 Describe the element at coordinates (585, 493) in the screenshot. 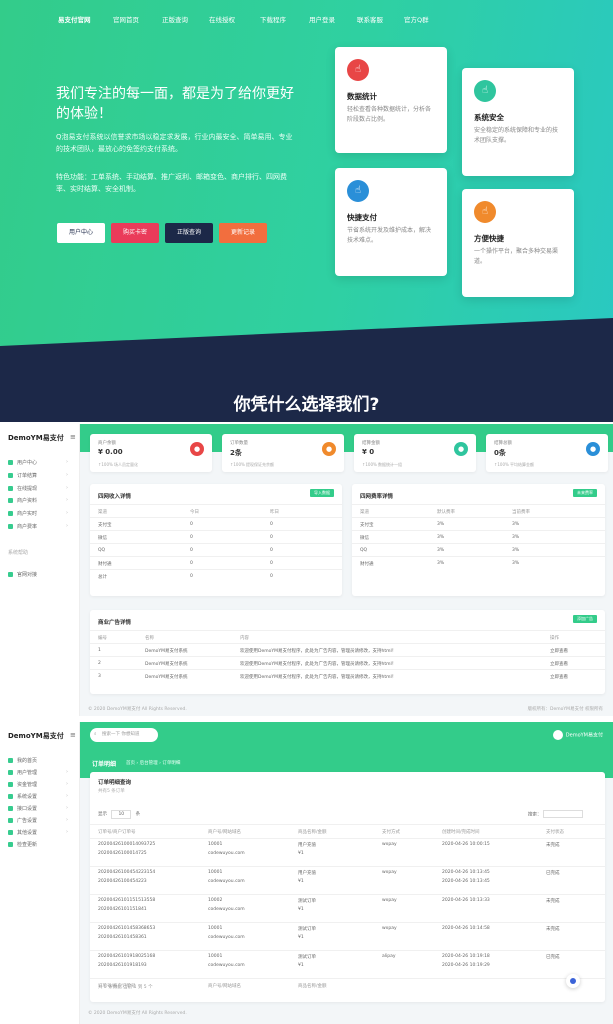

I see `future-rate-button: 未来费率` at that location.